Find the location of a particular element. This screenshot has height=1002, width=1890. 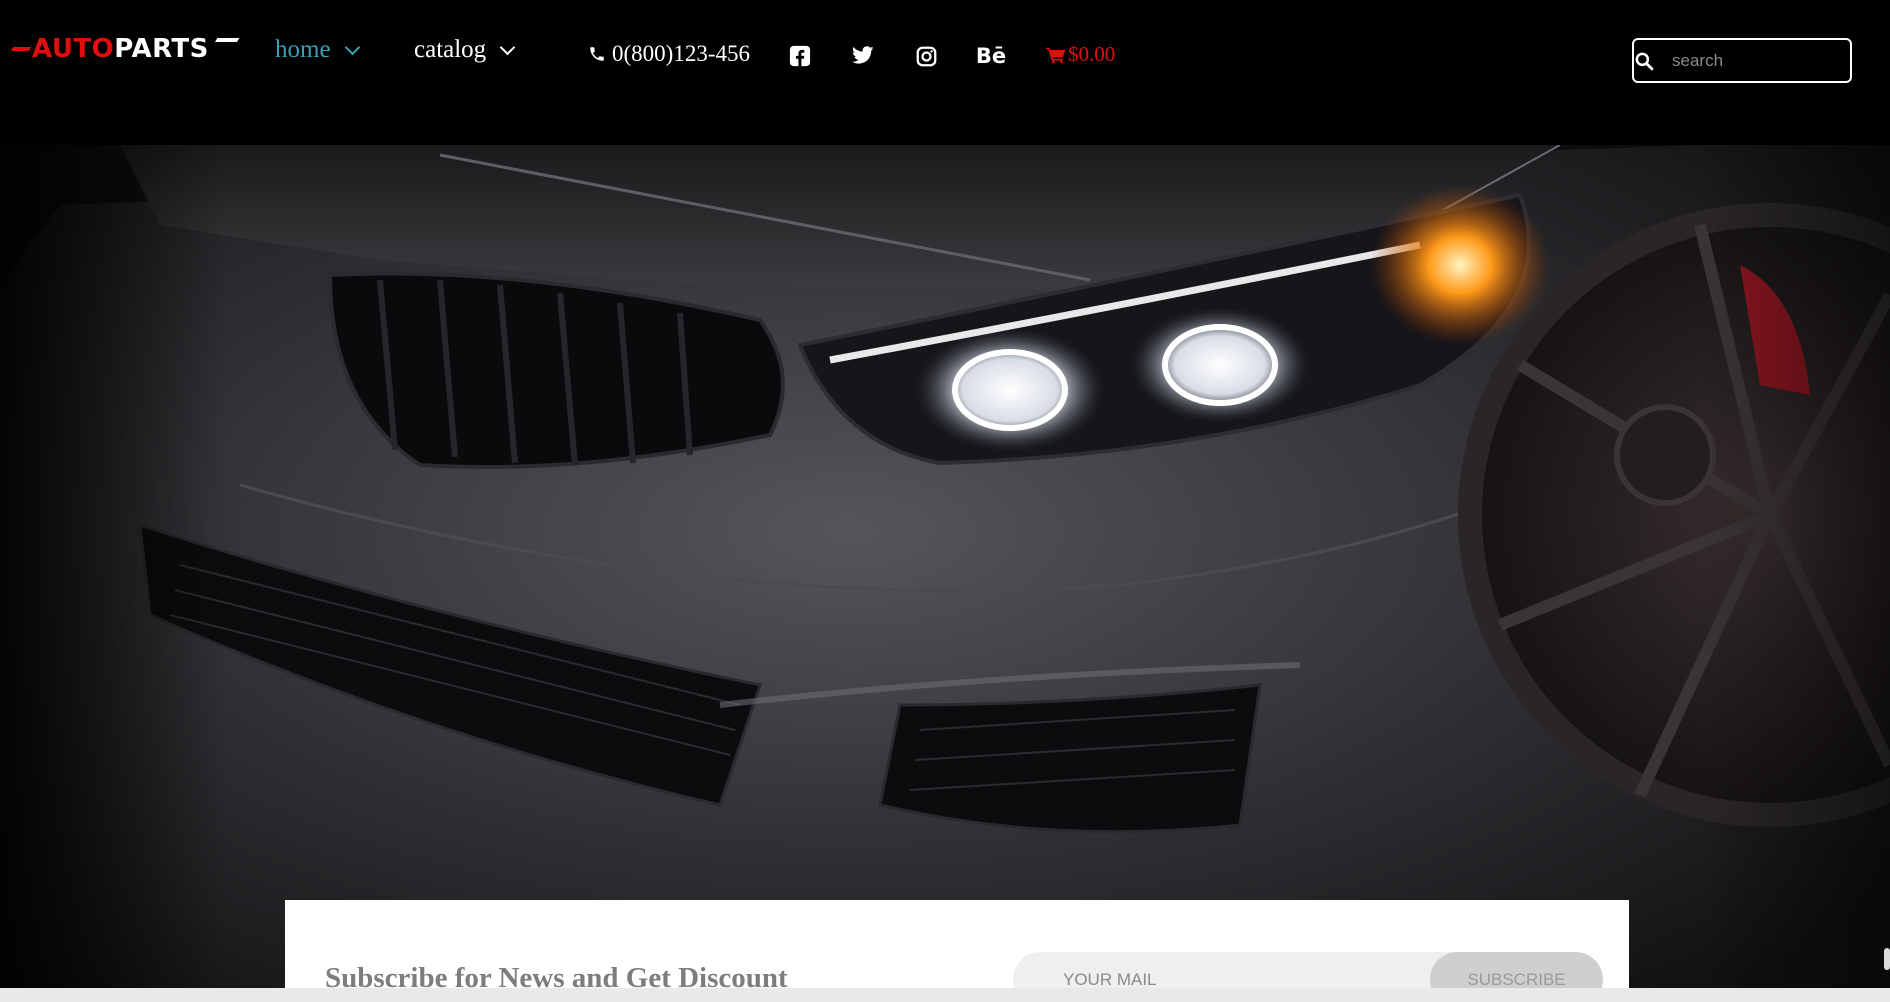

phone-number: 0(800)123-456 is located at coordinates (681, 53).